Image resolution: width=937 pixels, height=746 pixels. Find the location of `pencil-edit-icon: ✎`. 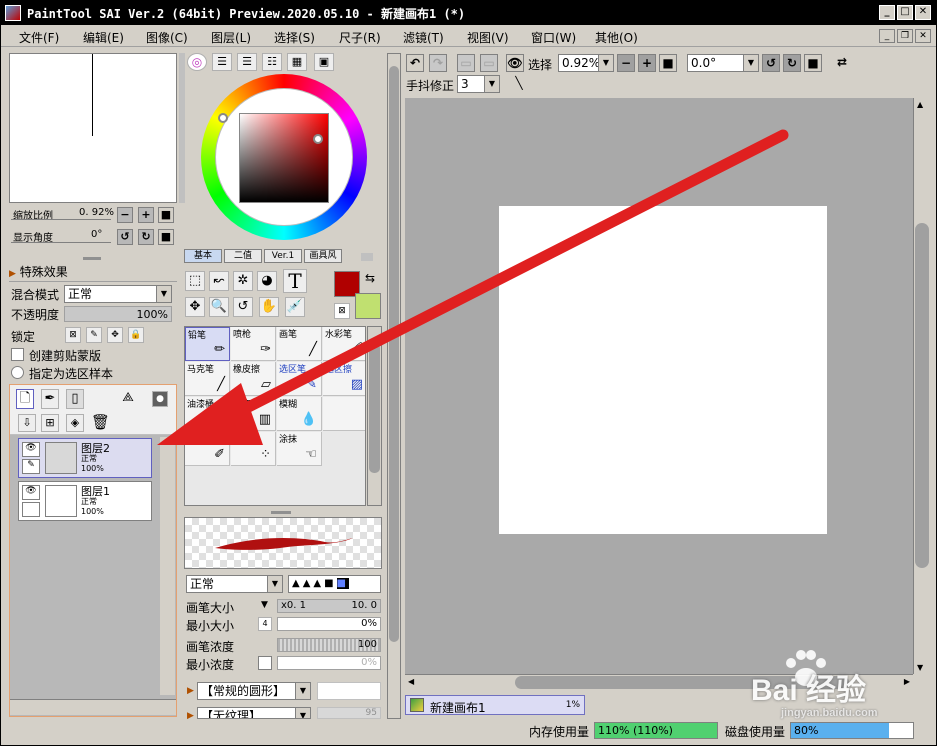

pencil-edit-icon: ✎ is located at coordinates (31, 466).